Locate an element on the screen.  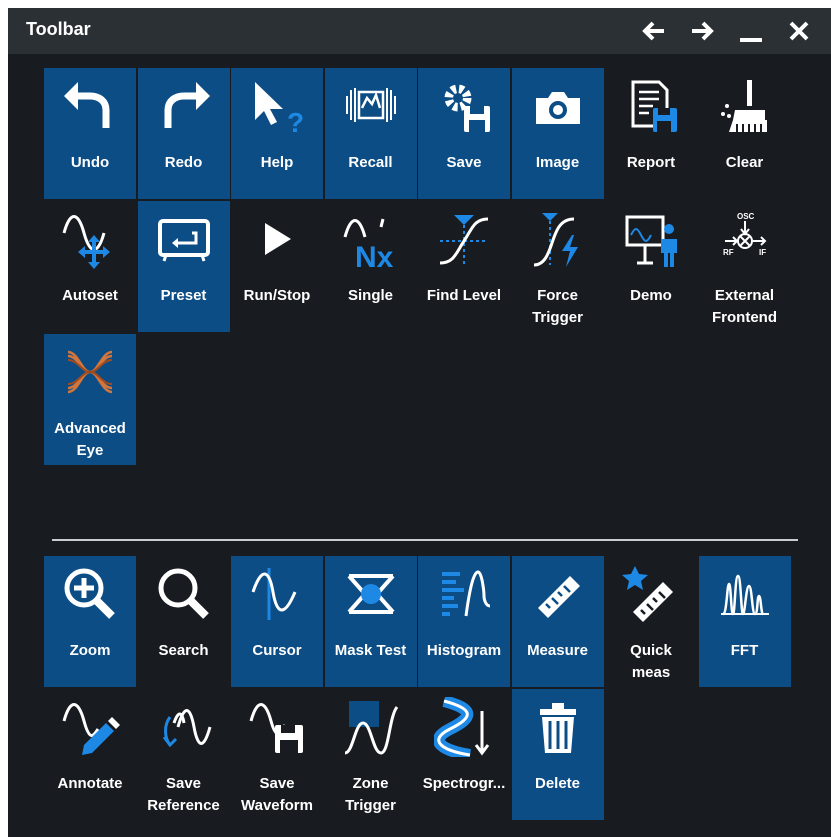
svg-text: RF is located at coordinates (728, 252).